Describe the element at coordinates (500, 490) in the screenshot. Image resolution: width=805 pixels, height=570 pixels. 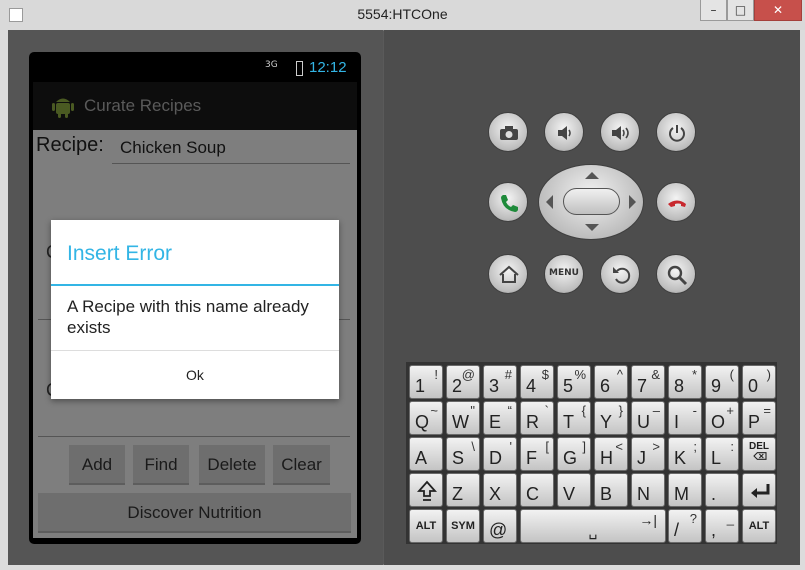
I see `key-x: X` at that location.